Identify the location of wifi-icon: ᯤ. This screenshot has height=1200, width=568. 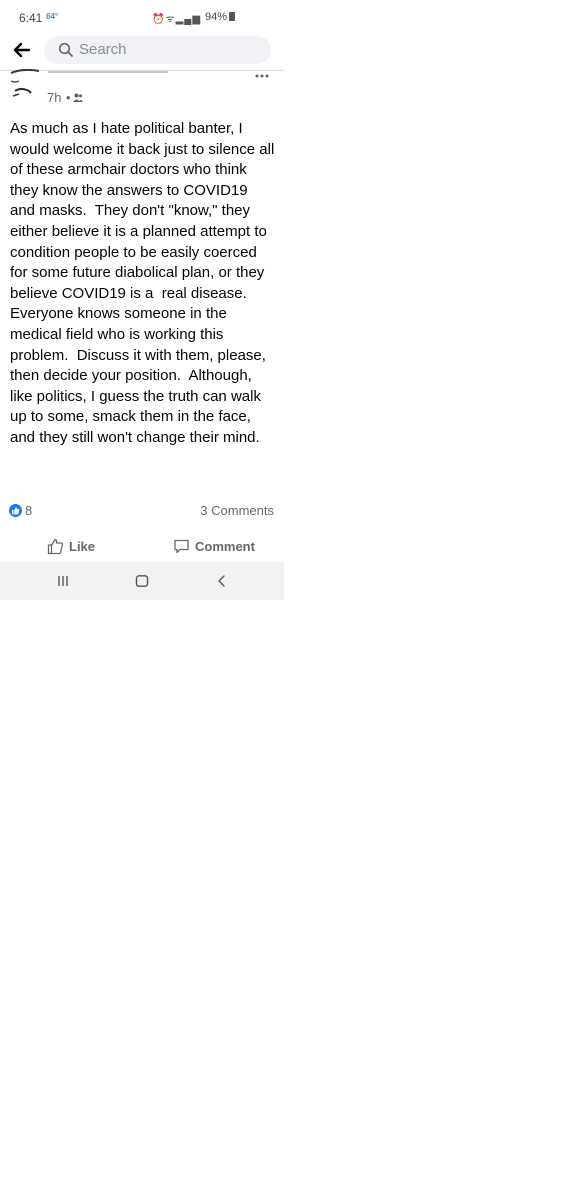
(170, 19).